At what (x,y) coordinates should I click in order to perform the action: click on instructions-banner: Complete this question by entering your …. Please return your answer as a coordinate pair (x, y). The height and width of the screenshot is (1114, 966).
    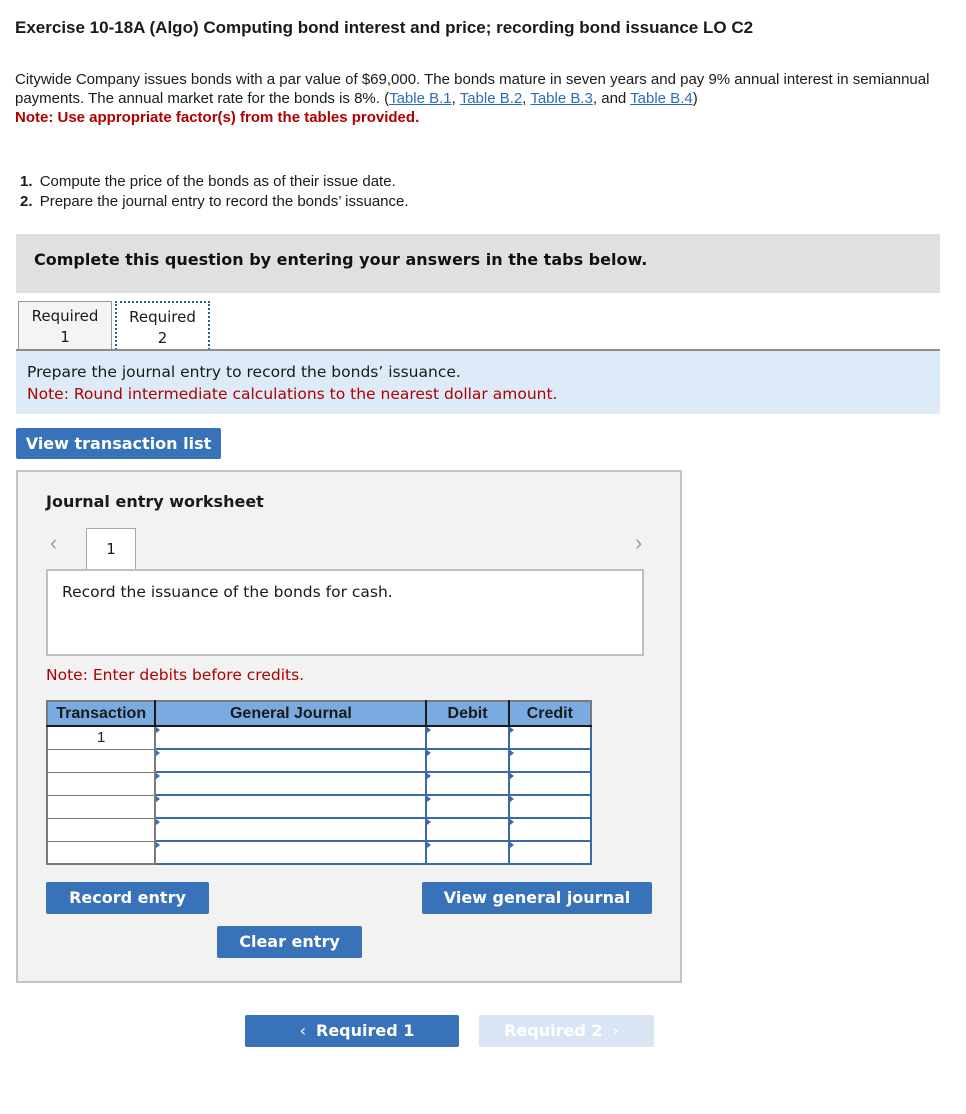
    Looking at the image, I should click on (478, 263).